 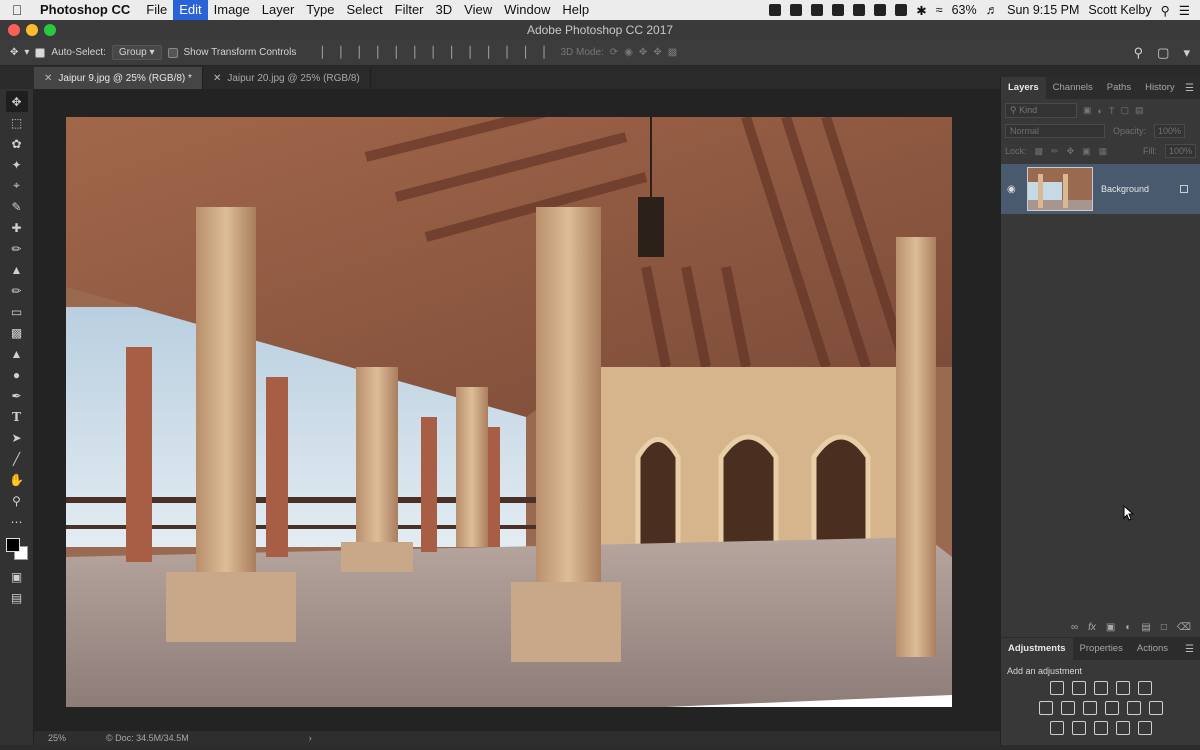 I want to click on adjustment-filter-icon: ◐, so click(x=1100, y=111).